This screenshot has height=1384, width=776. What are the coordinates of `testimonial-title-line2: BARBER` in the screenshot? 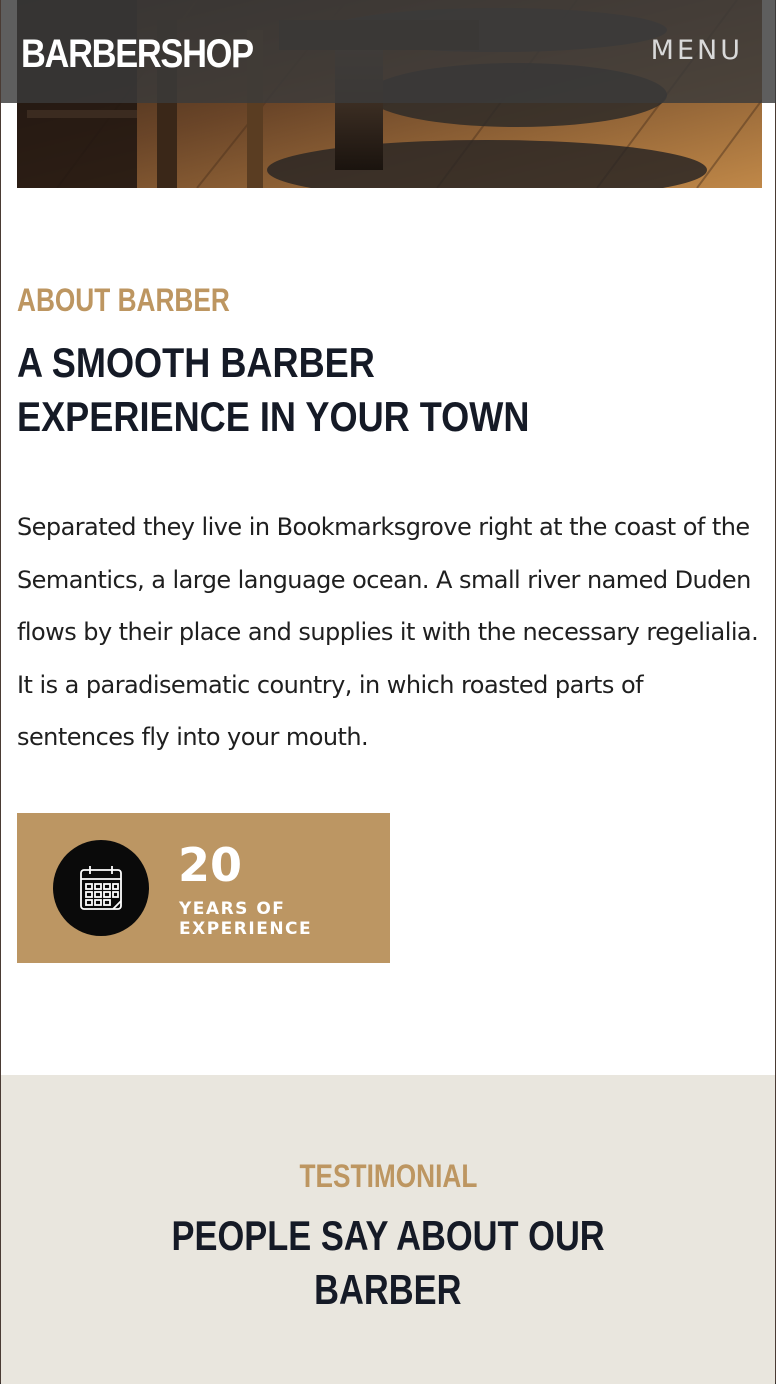 It's located at (388, 1289).